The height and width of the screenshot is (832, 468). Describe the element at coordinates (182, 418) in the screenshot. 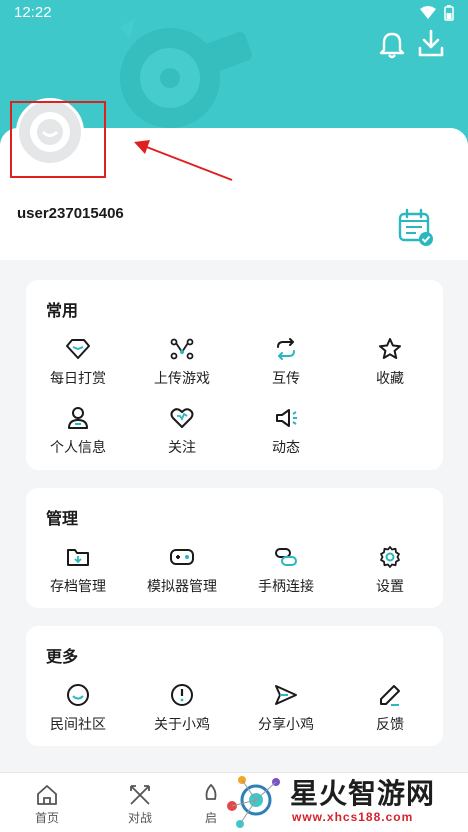

I see `heart-icon` at that location.